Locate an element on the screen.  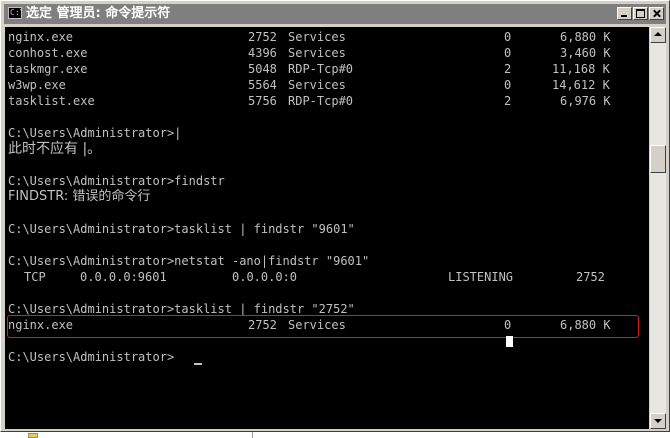
folder-icon is located at coordinates (33, 435).